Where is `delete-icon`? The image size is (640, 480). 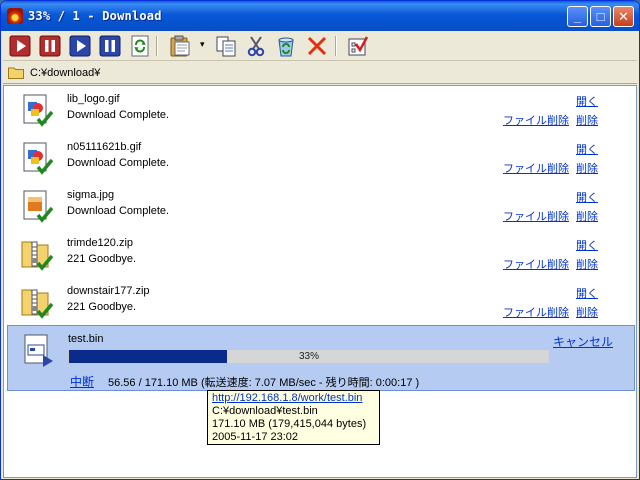
delete-icon is located at coordinates (317, 46).